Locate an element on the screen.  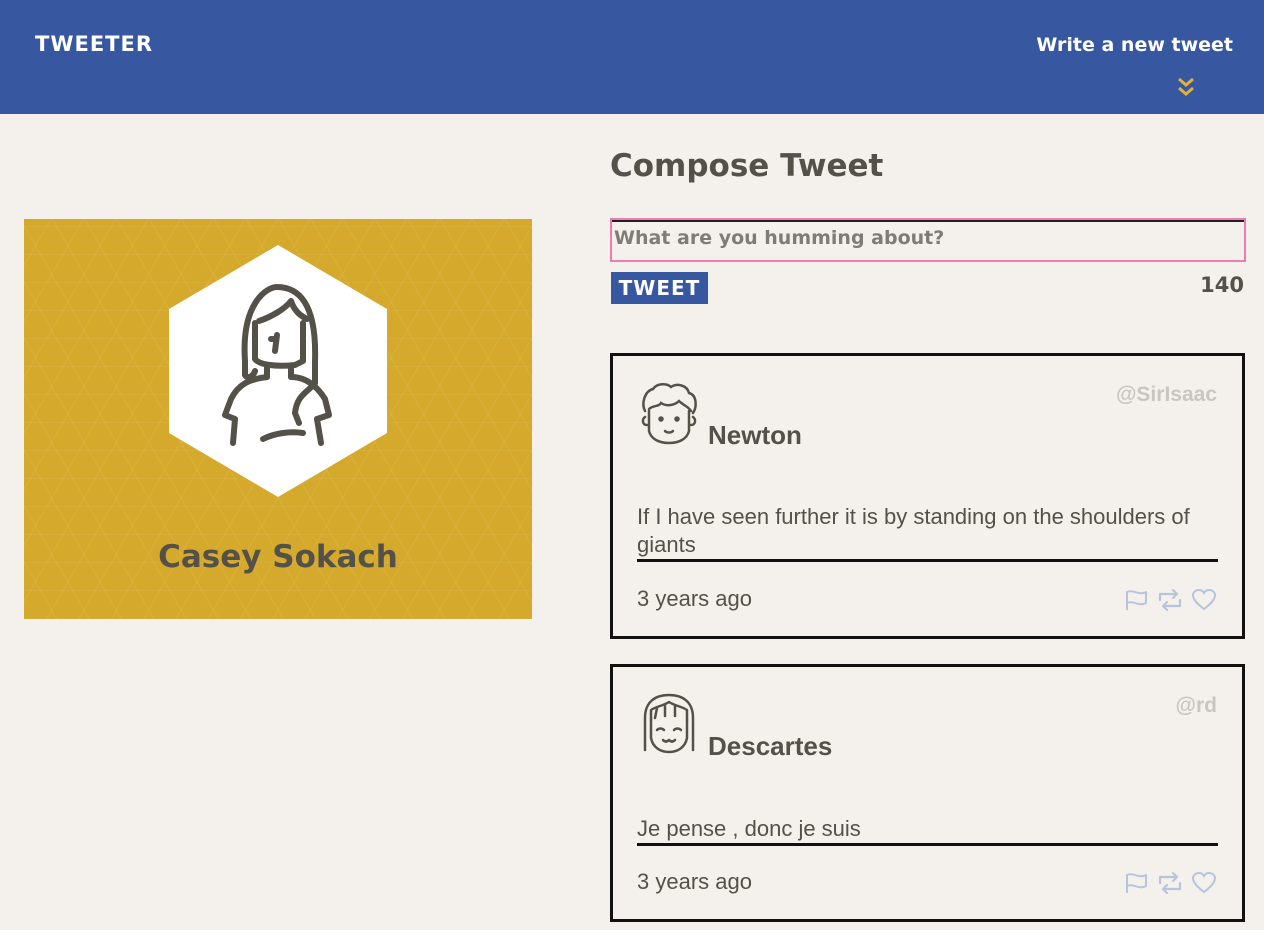
tweet-author: Newton is located at coordinates (755, 435).